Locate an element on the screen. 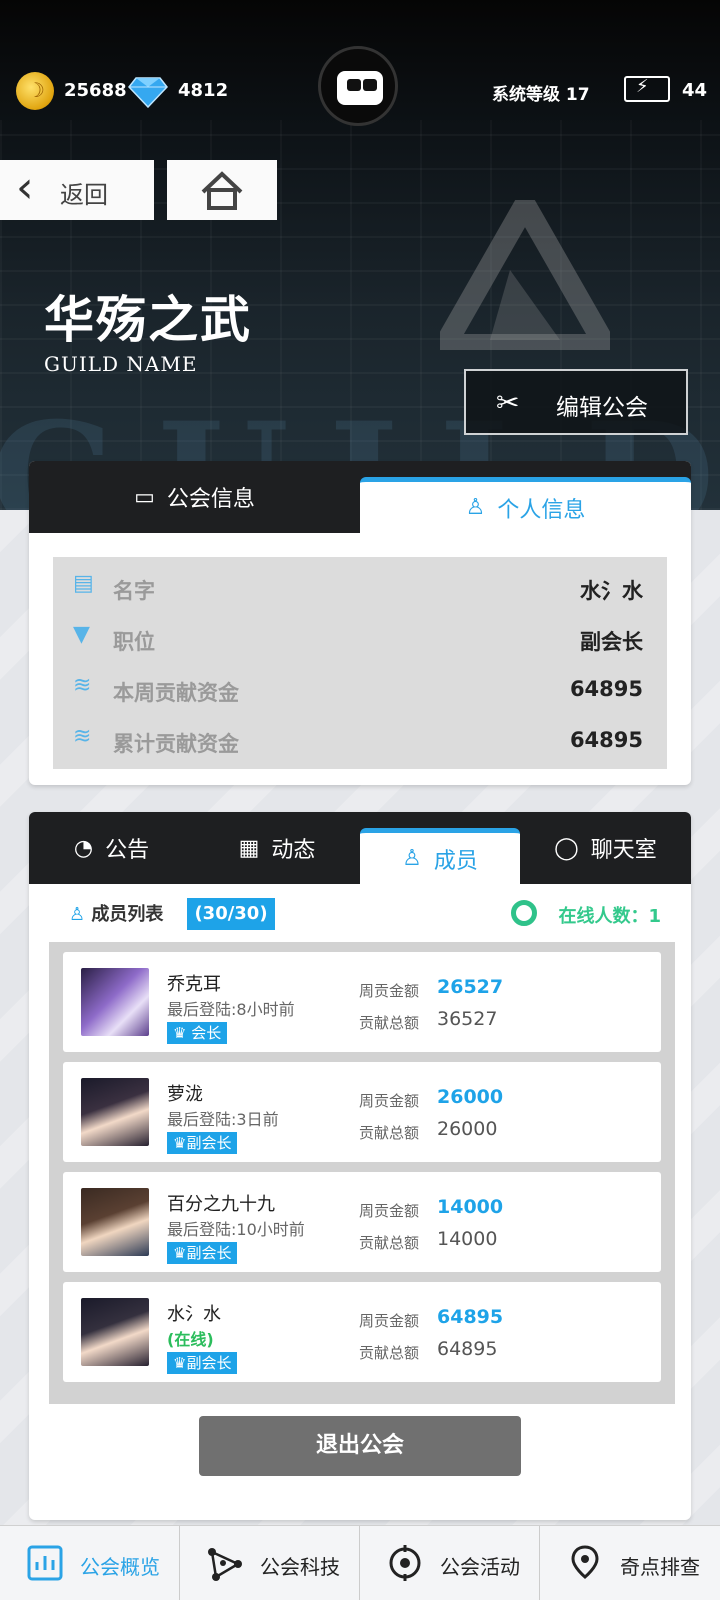 Image resolution: width=720 pixels, height=1600 pixels. target-icon is located at coordinates (405, 1563).